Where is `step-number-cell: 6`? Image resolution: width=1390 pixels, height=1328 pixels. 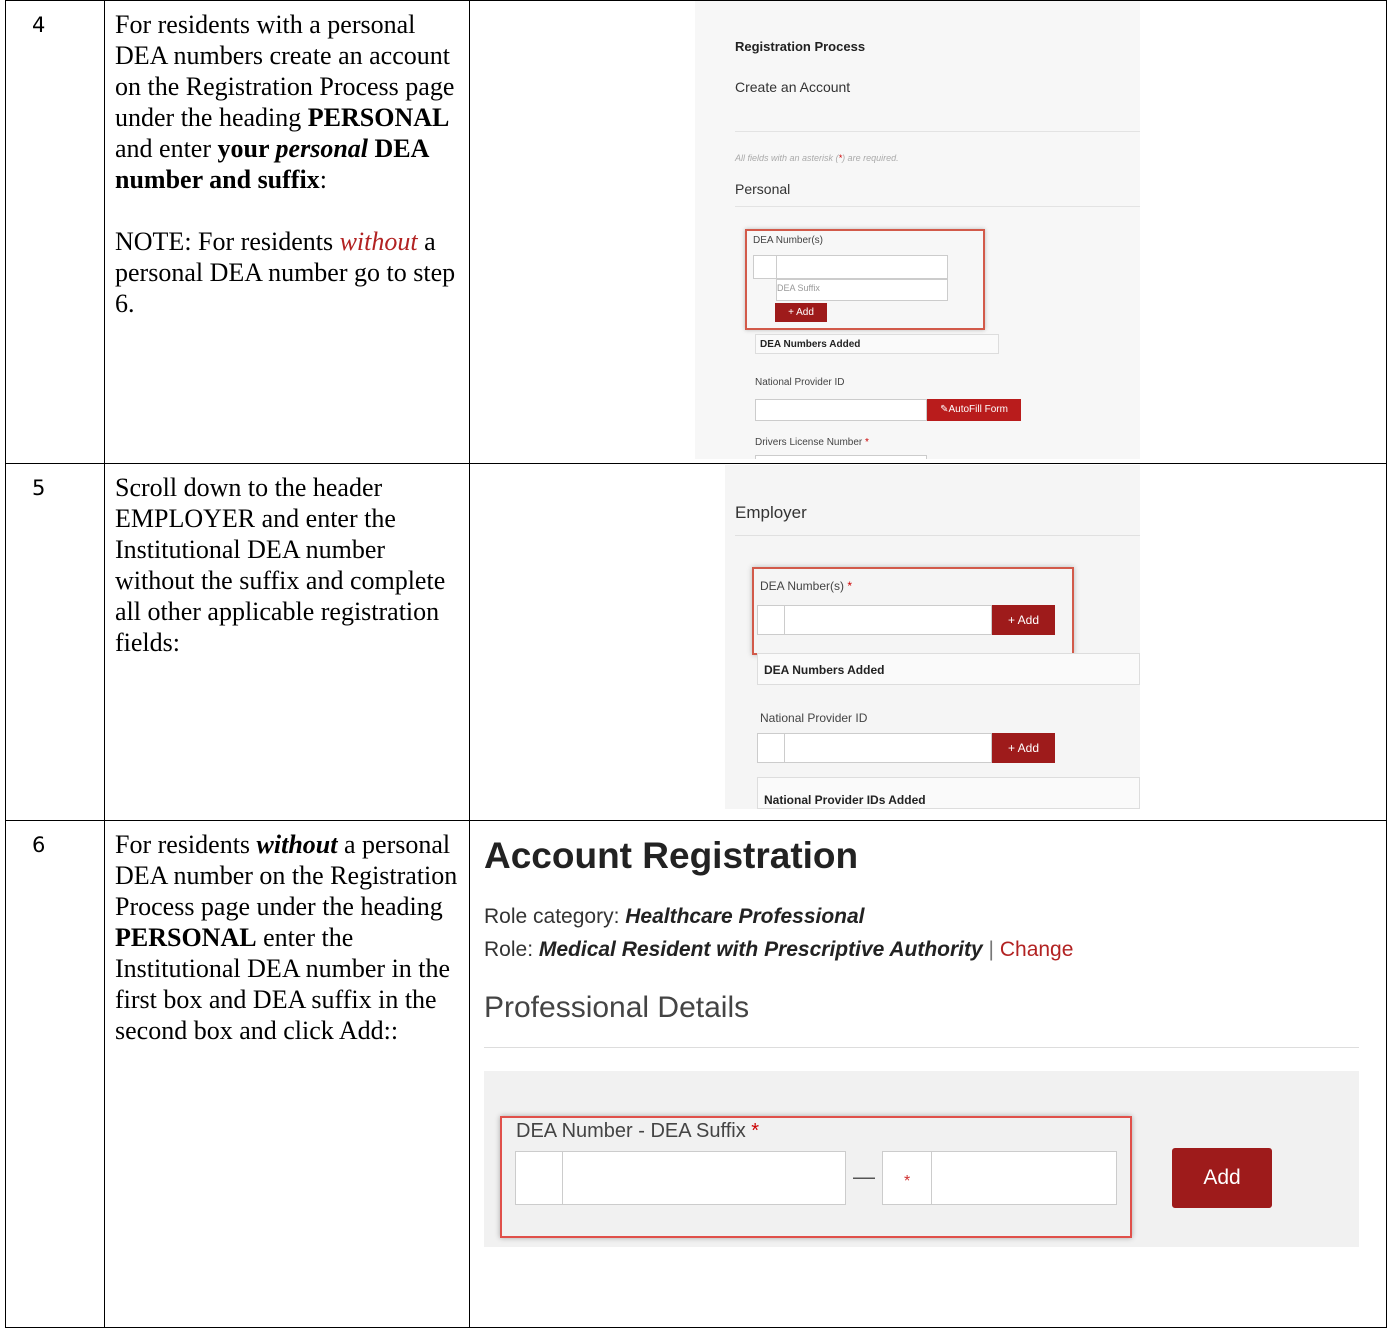
step-number-cell: 6 is located at coordinates (55, 1074).